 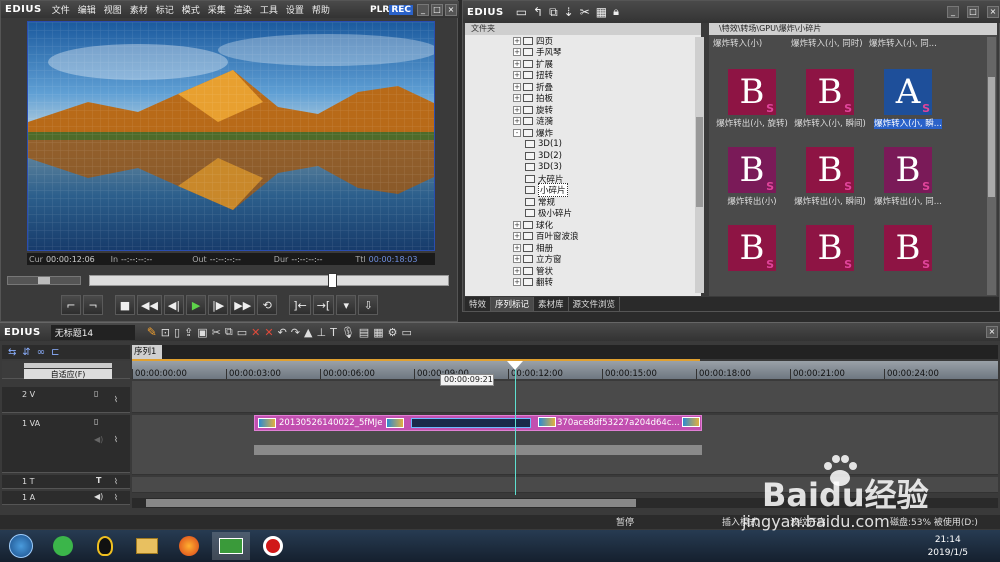 I want to click on tree-scrollbar, so click(x=699, y=165).